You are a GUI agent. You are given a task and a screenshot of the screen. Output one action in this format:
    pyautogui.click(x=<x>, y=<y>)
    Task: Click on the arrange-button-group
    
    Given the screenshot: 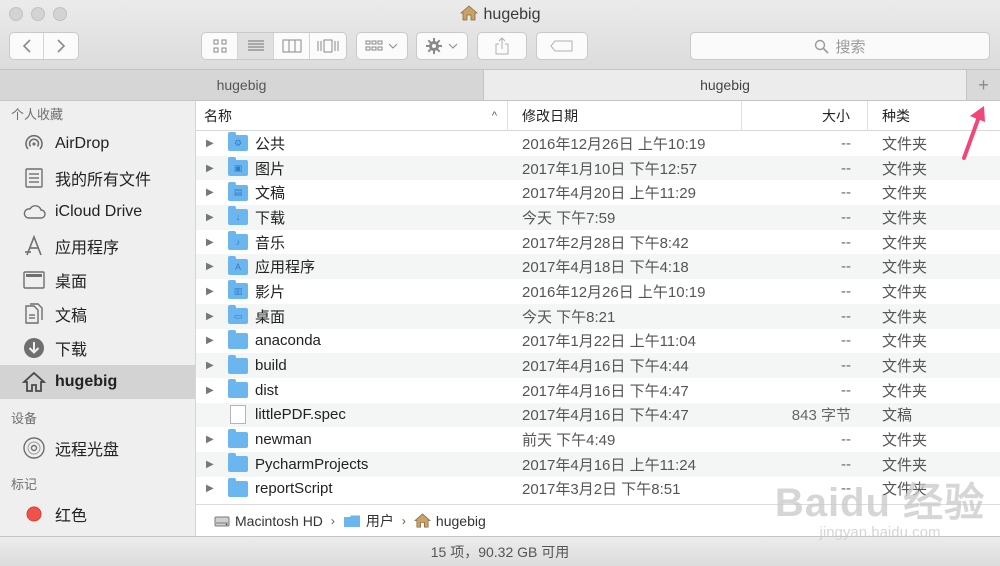 What is the action you would take?
    pyautogui.click(x=382, y=46)
    